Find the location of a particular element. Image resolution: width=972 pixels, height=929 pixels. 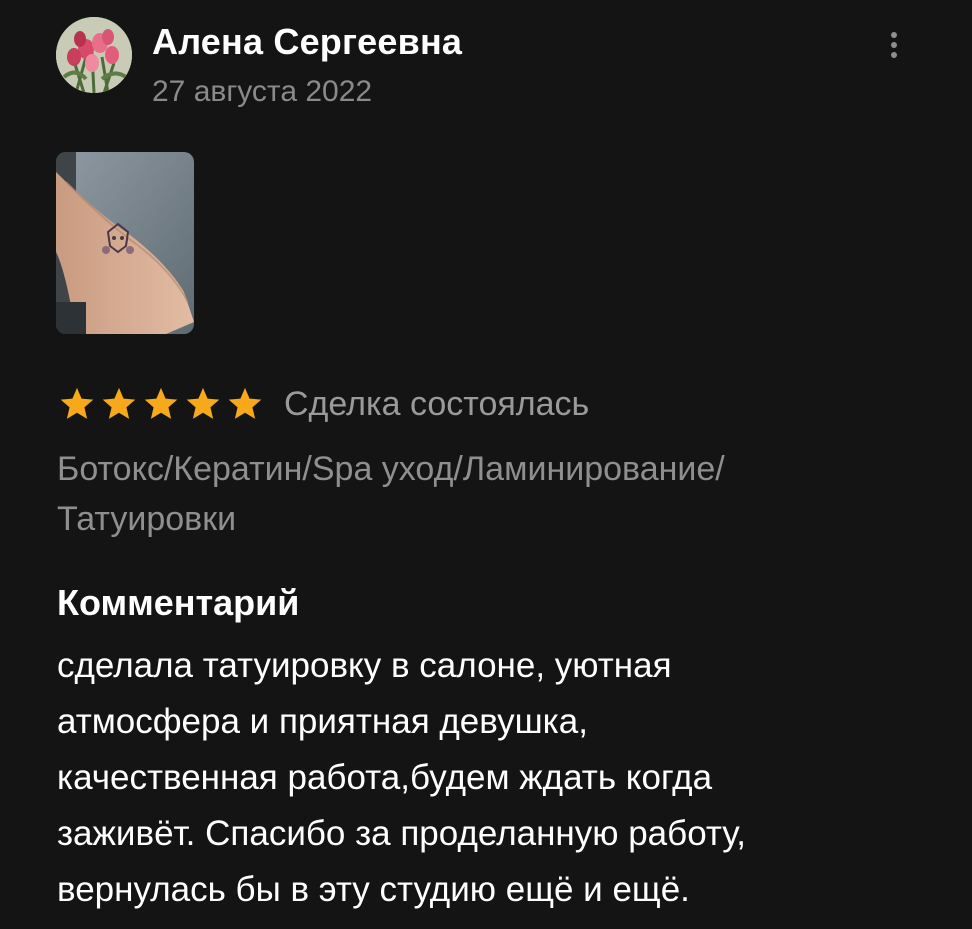

avatar is located at coordinates (94, 55).